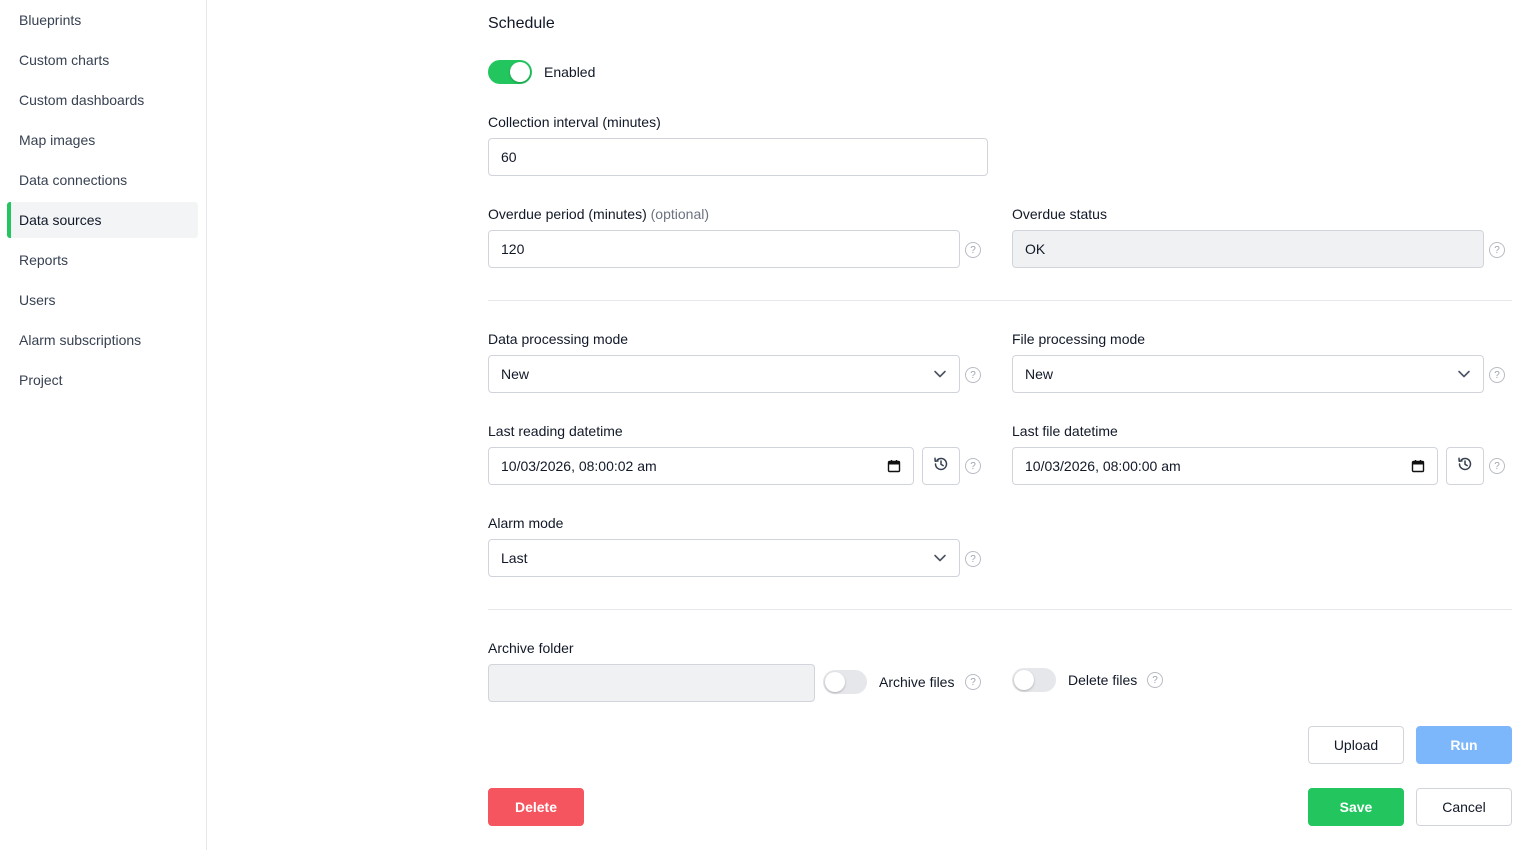 Image resolution: width=1531 pixels, height=850 pixels. I want to click on last-file-datetime-label: Last file datetime, so click(1065, 431).